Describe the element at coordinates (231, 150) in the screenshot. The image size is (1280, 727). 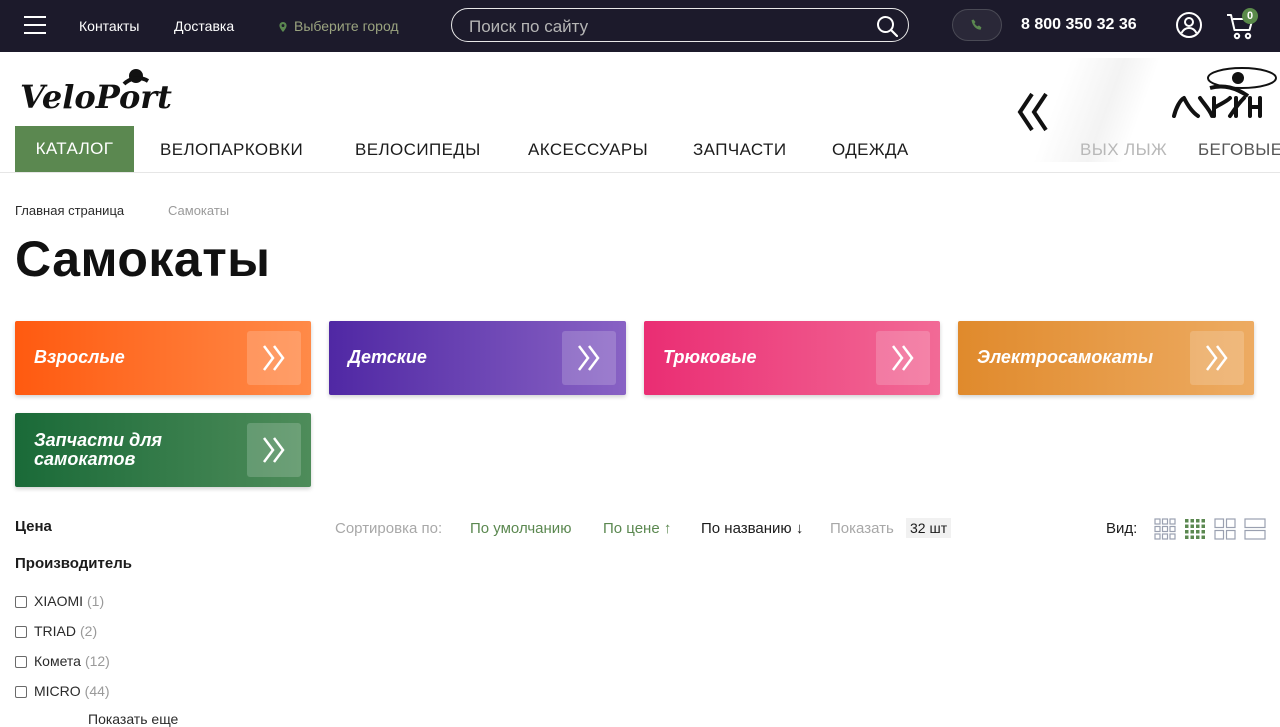
I see `nav-item-parking: ВЕЛОПАРКОВКИ` at that location.